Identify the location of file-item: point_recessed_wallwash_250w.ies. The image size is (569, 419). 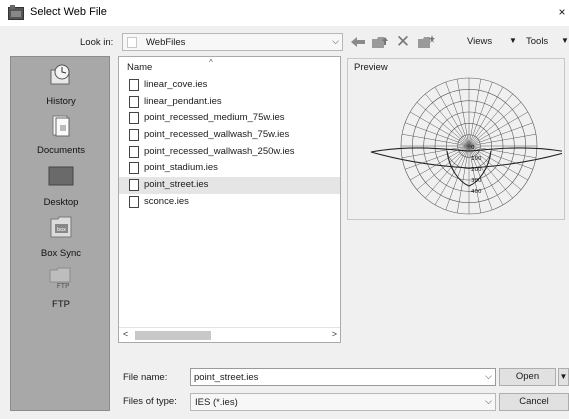
(229, 152).